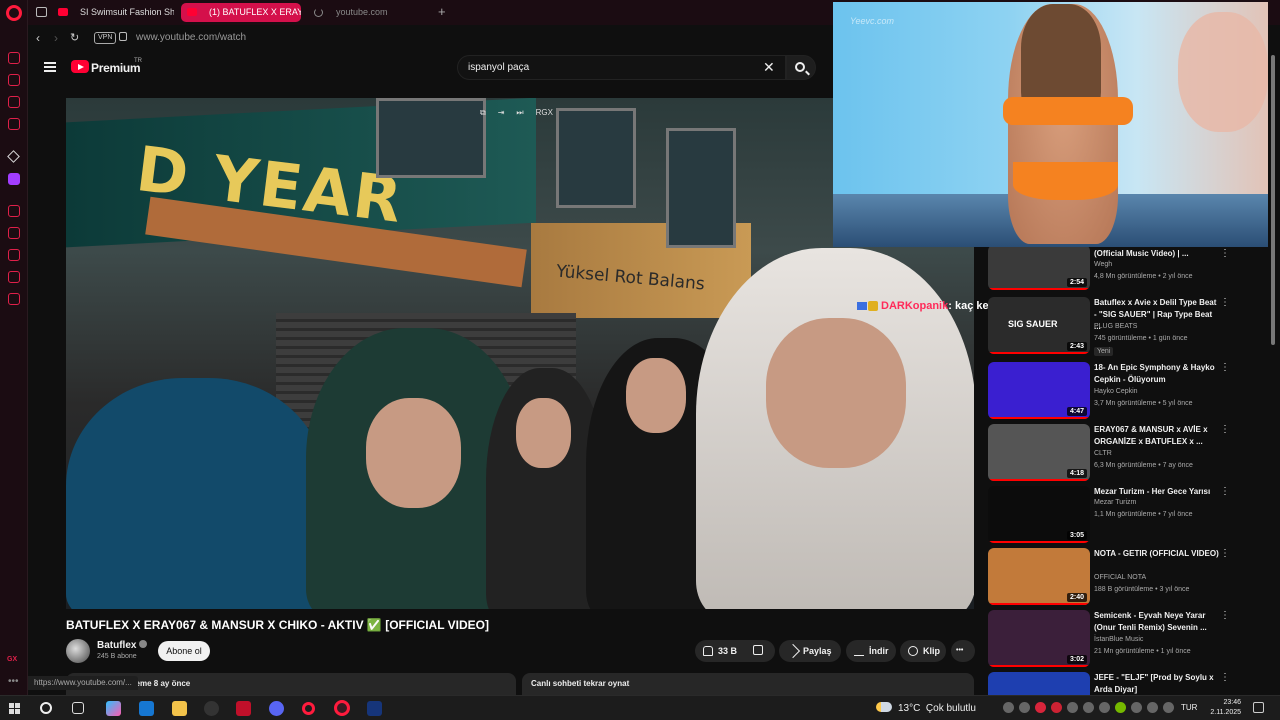 This screenshot has height=720, width=1280. Describe the element at coordinates (871, 651) in the screenshot. I see `download-button: İndir` at that location.